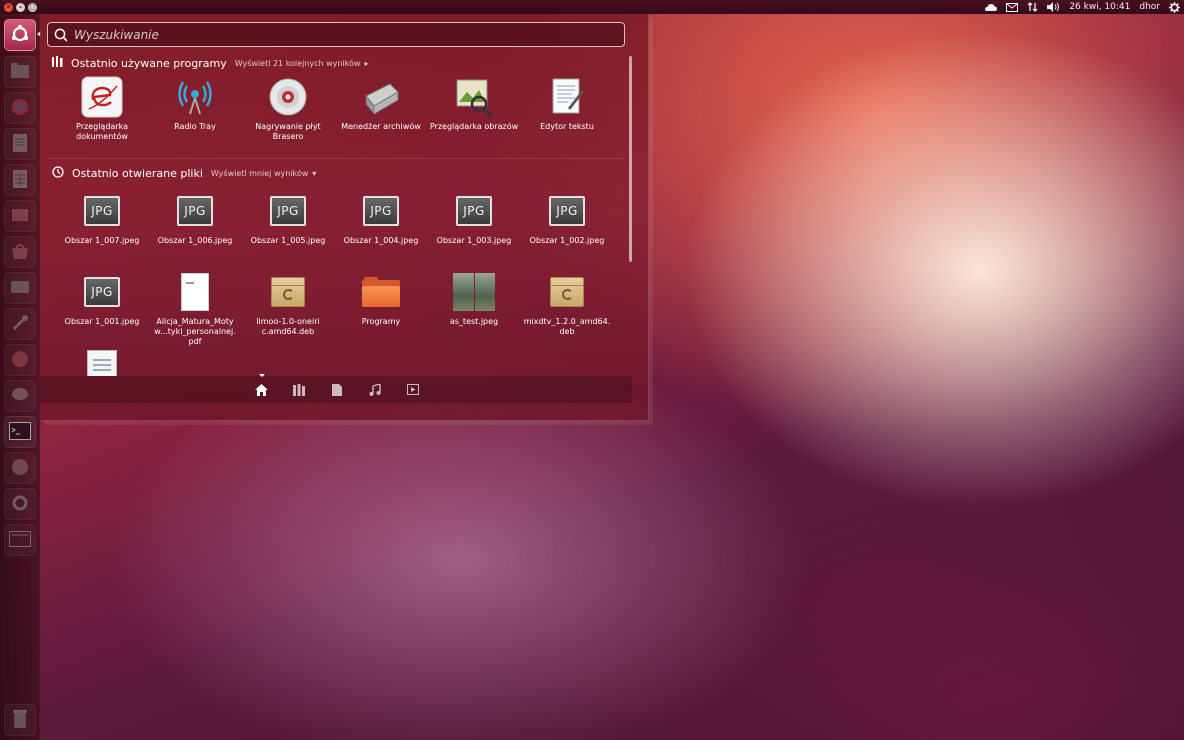  I want to click on user-name: dhor, so click(1149, 7).